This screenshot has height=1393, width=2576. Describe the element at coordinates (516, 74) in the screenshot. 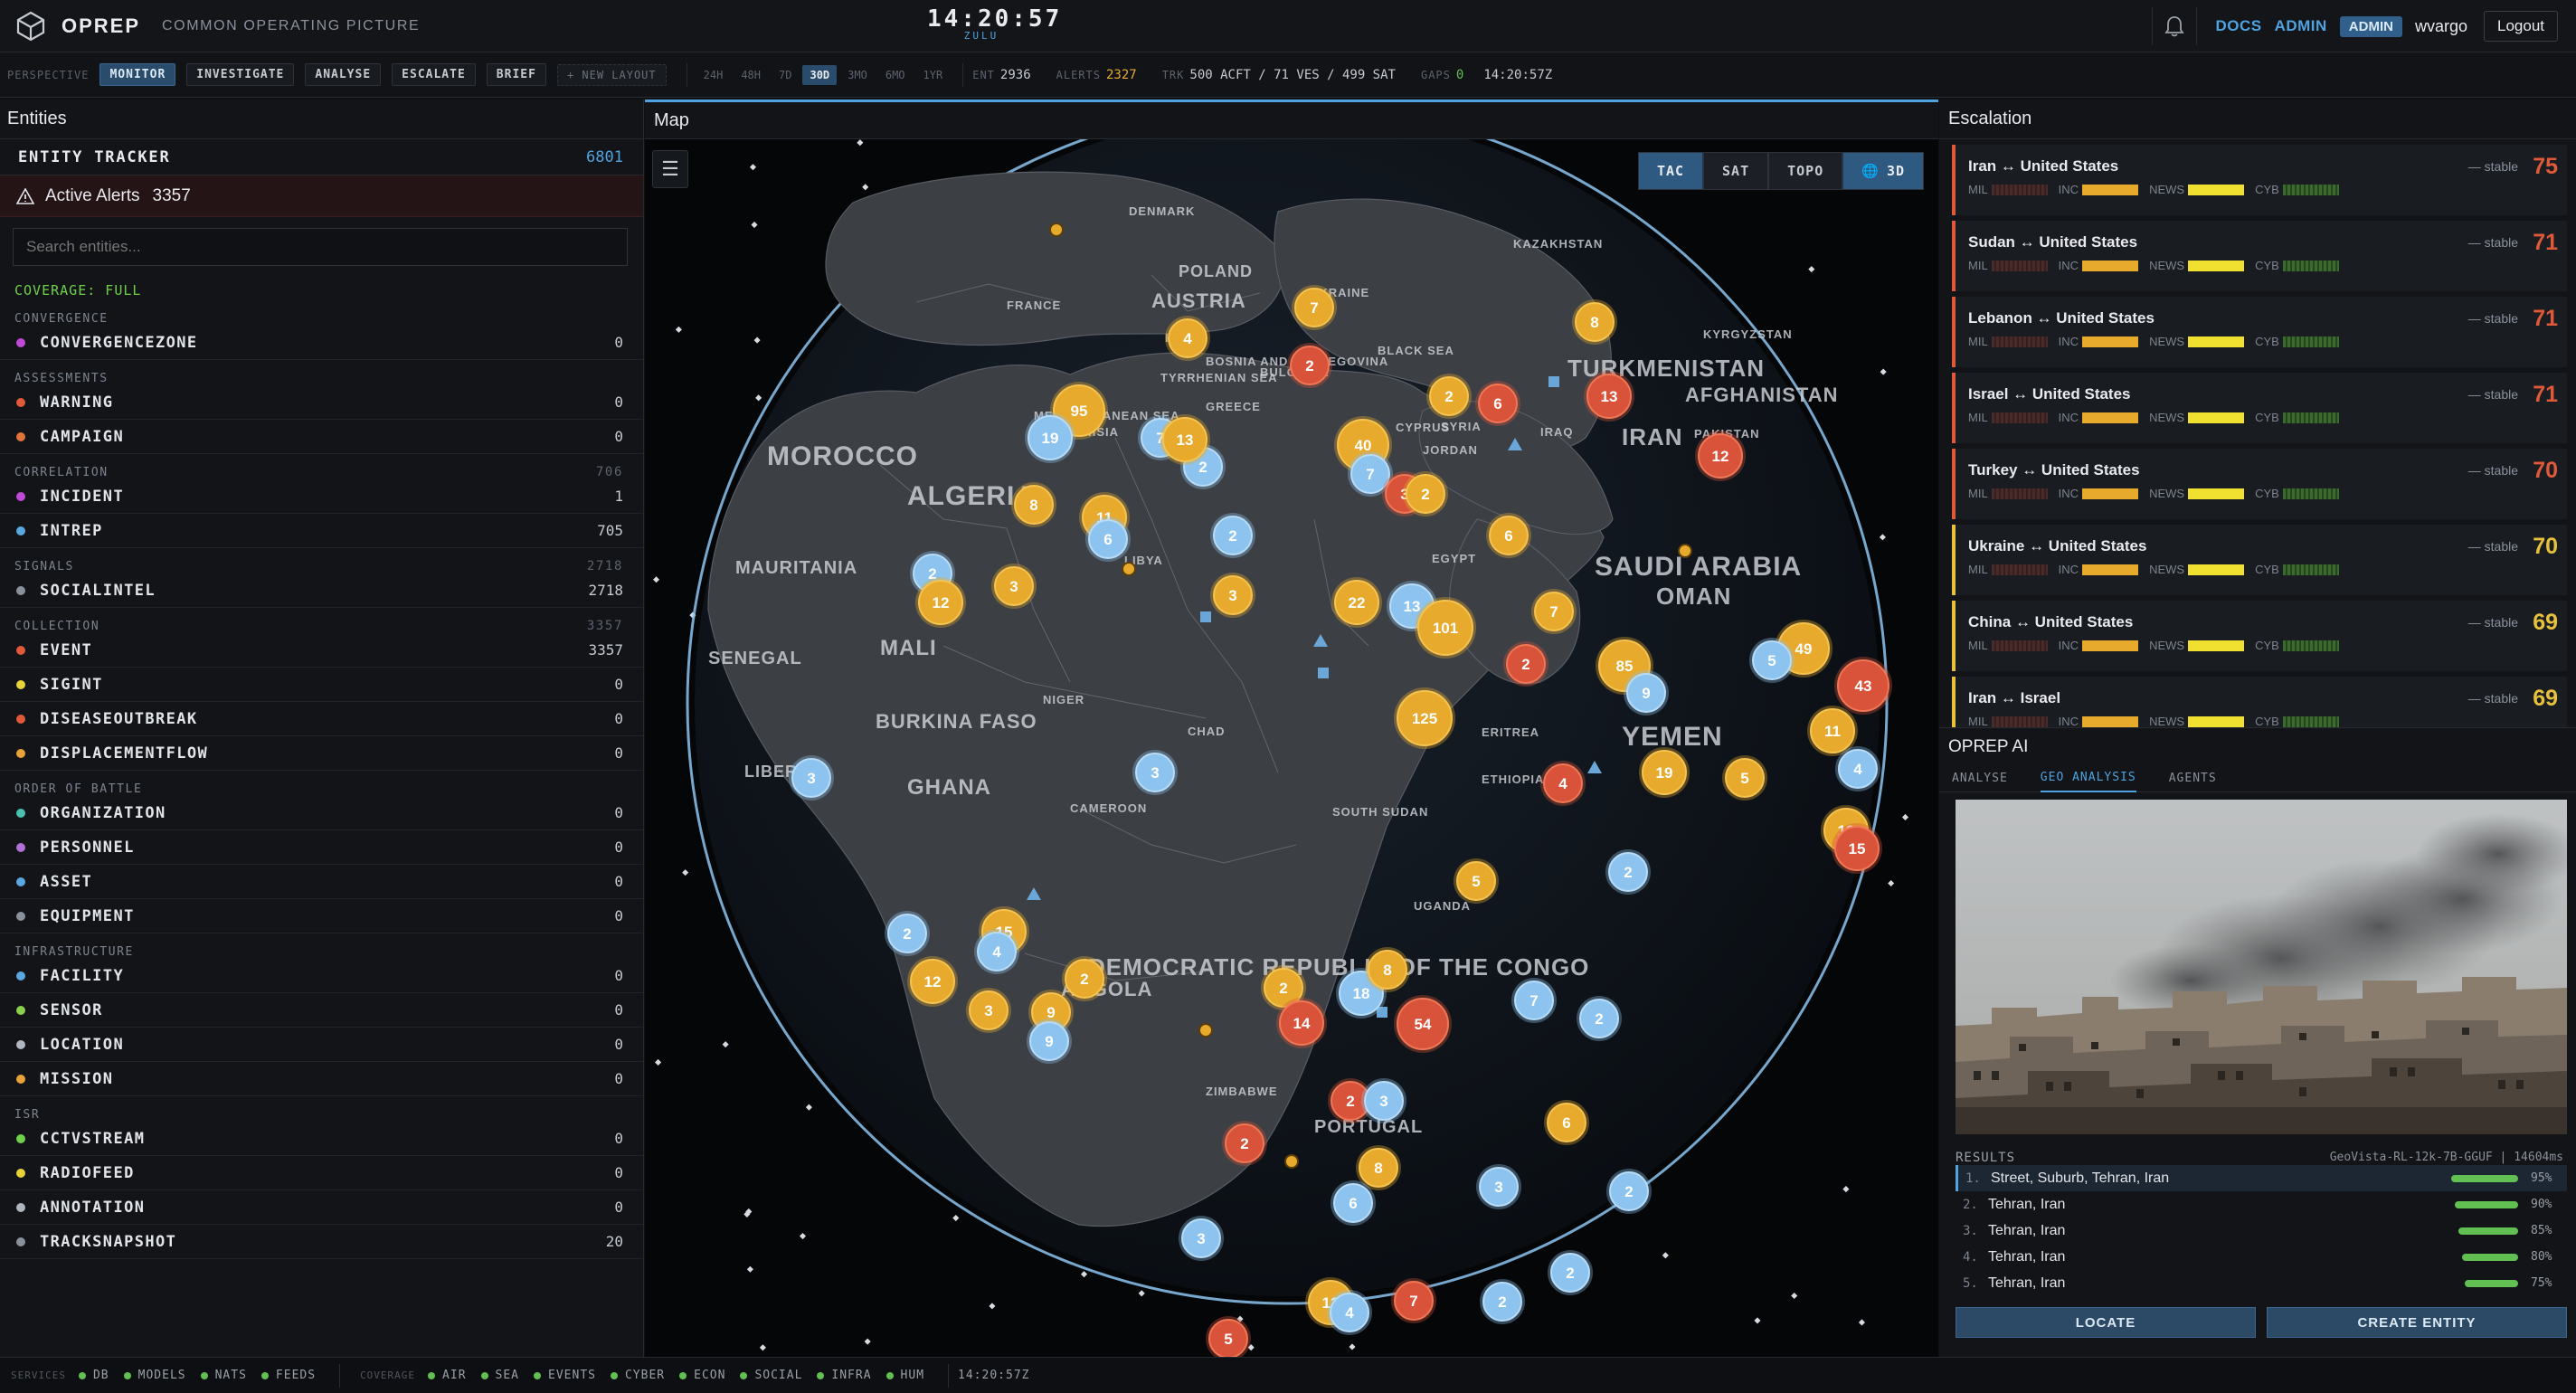

I see `perspective-brief: BRIEF` at that location.